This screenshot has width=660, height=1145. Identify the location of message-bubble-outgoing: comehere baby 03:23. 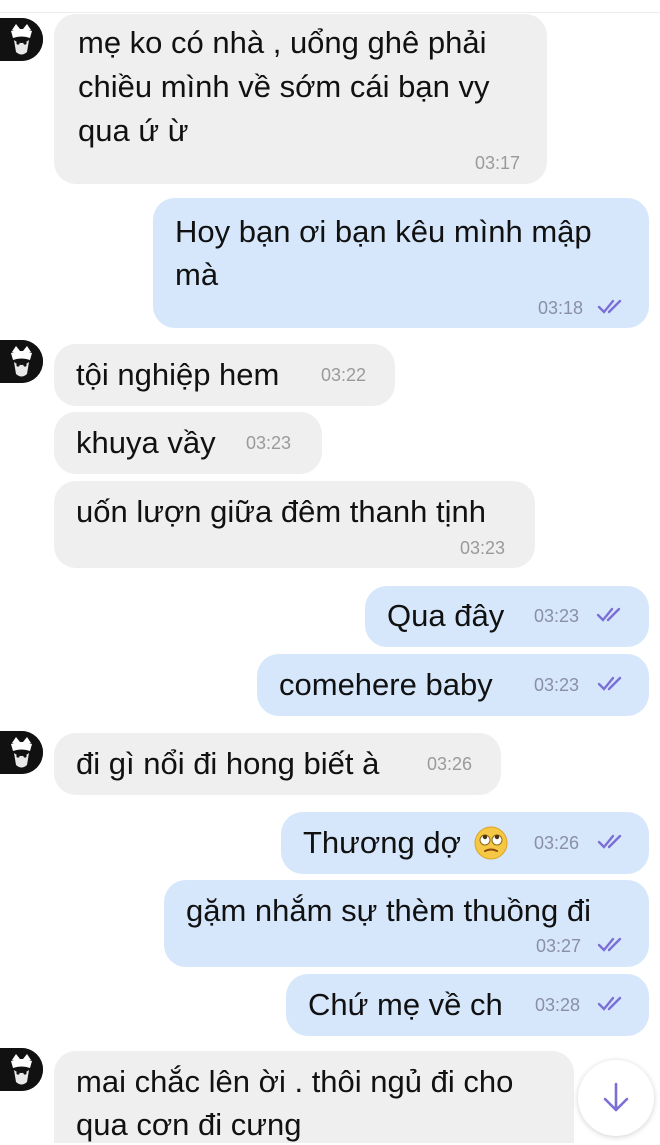
(453, 685).